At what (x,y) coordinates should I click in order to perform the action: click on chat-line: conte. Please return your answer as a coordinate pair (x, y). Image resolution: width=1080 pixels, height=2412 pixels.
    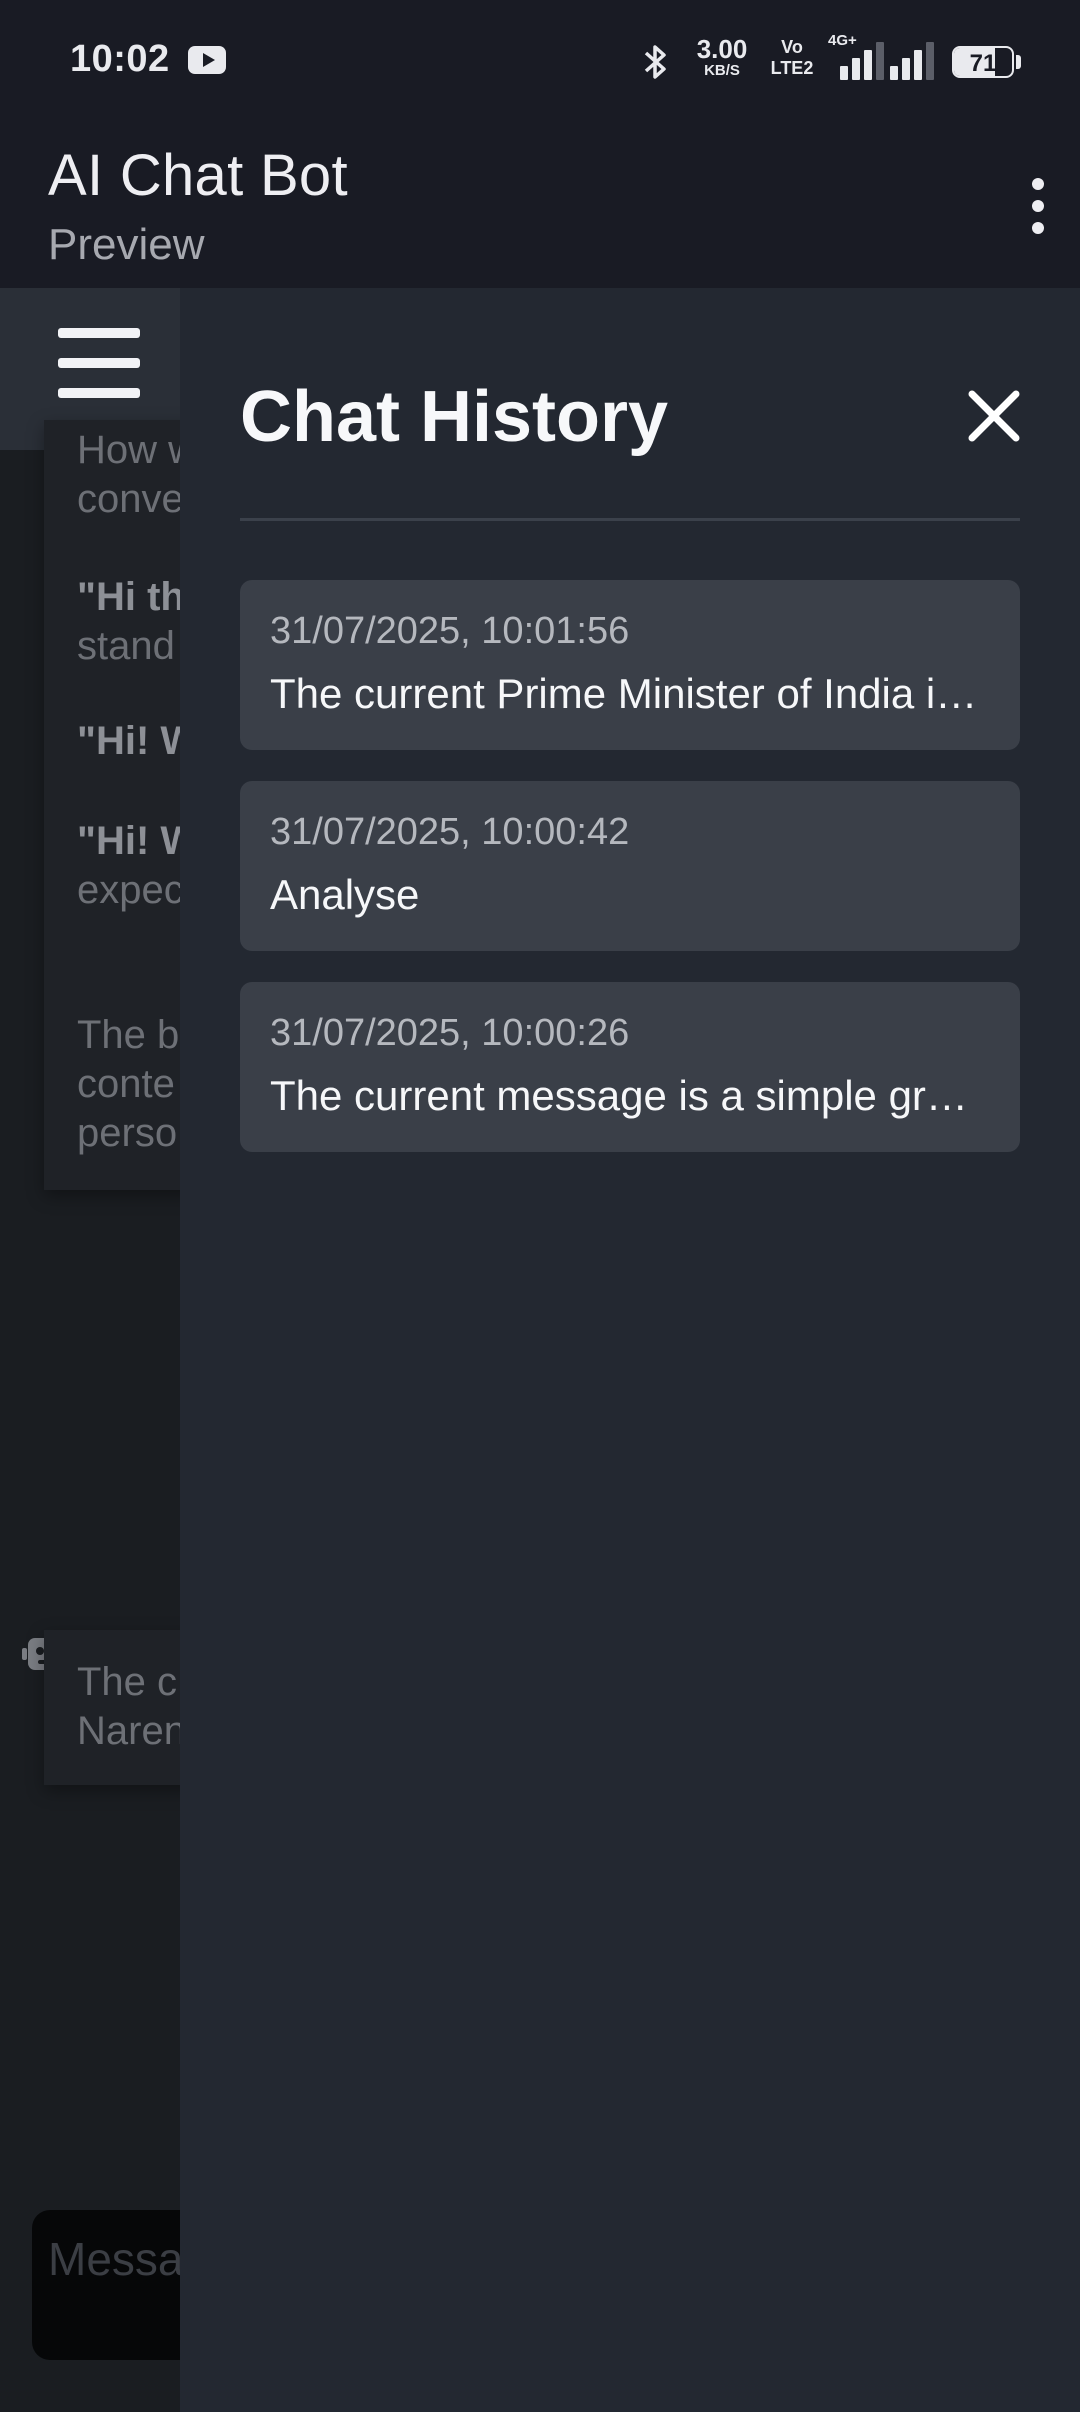
    Looking at the image, I should click on (126, 1084).